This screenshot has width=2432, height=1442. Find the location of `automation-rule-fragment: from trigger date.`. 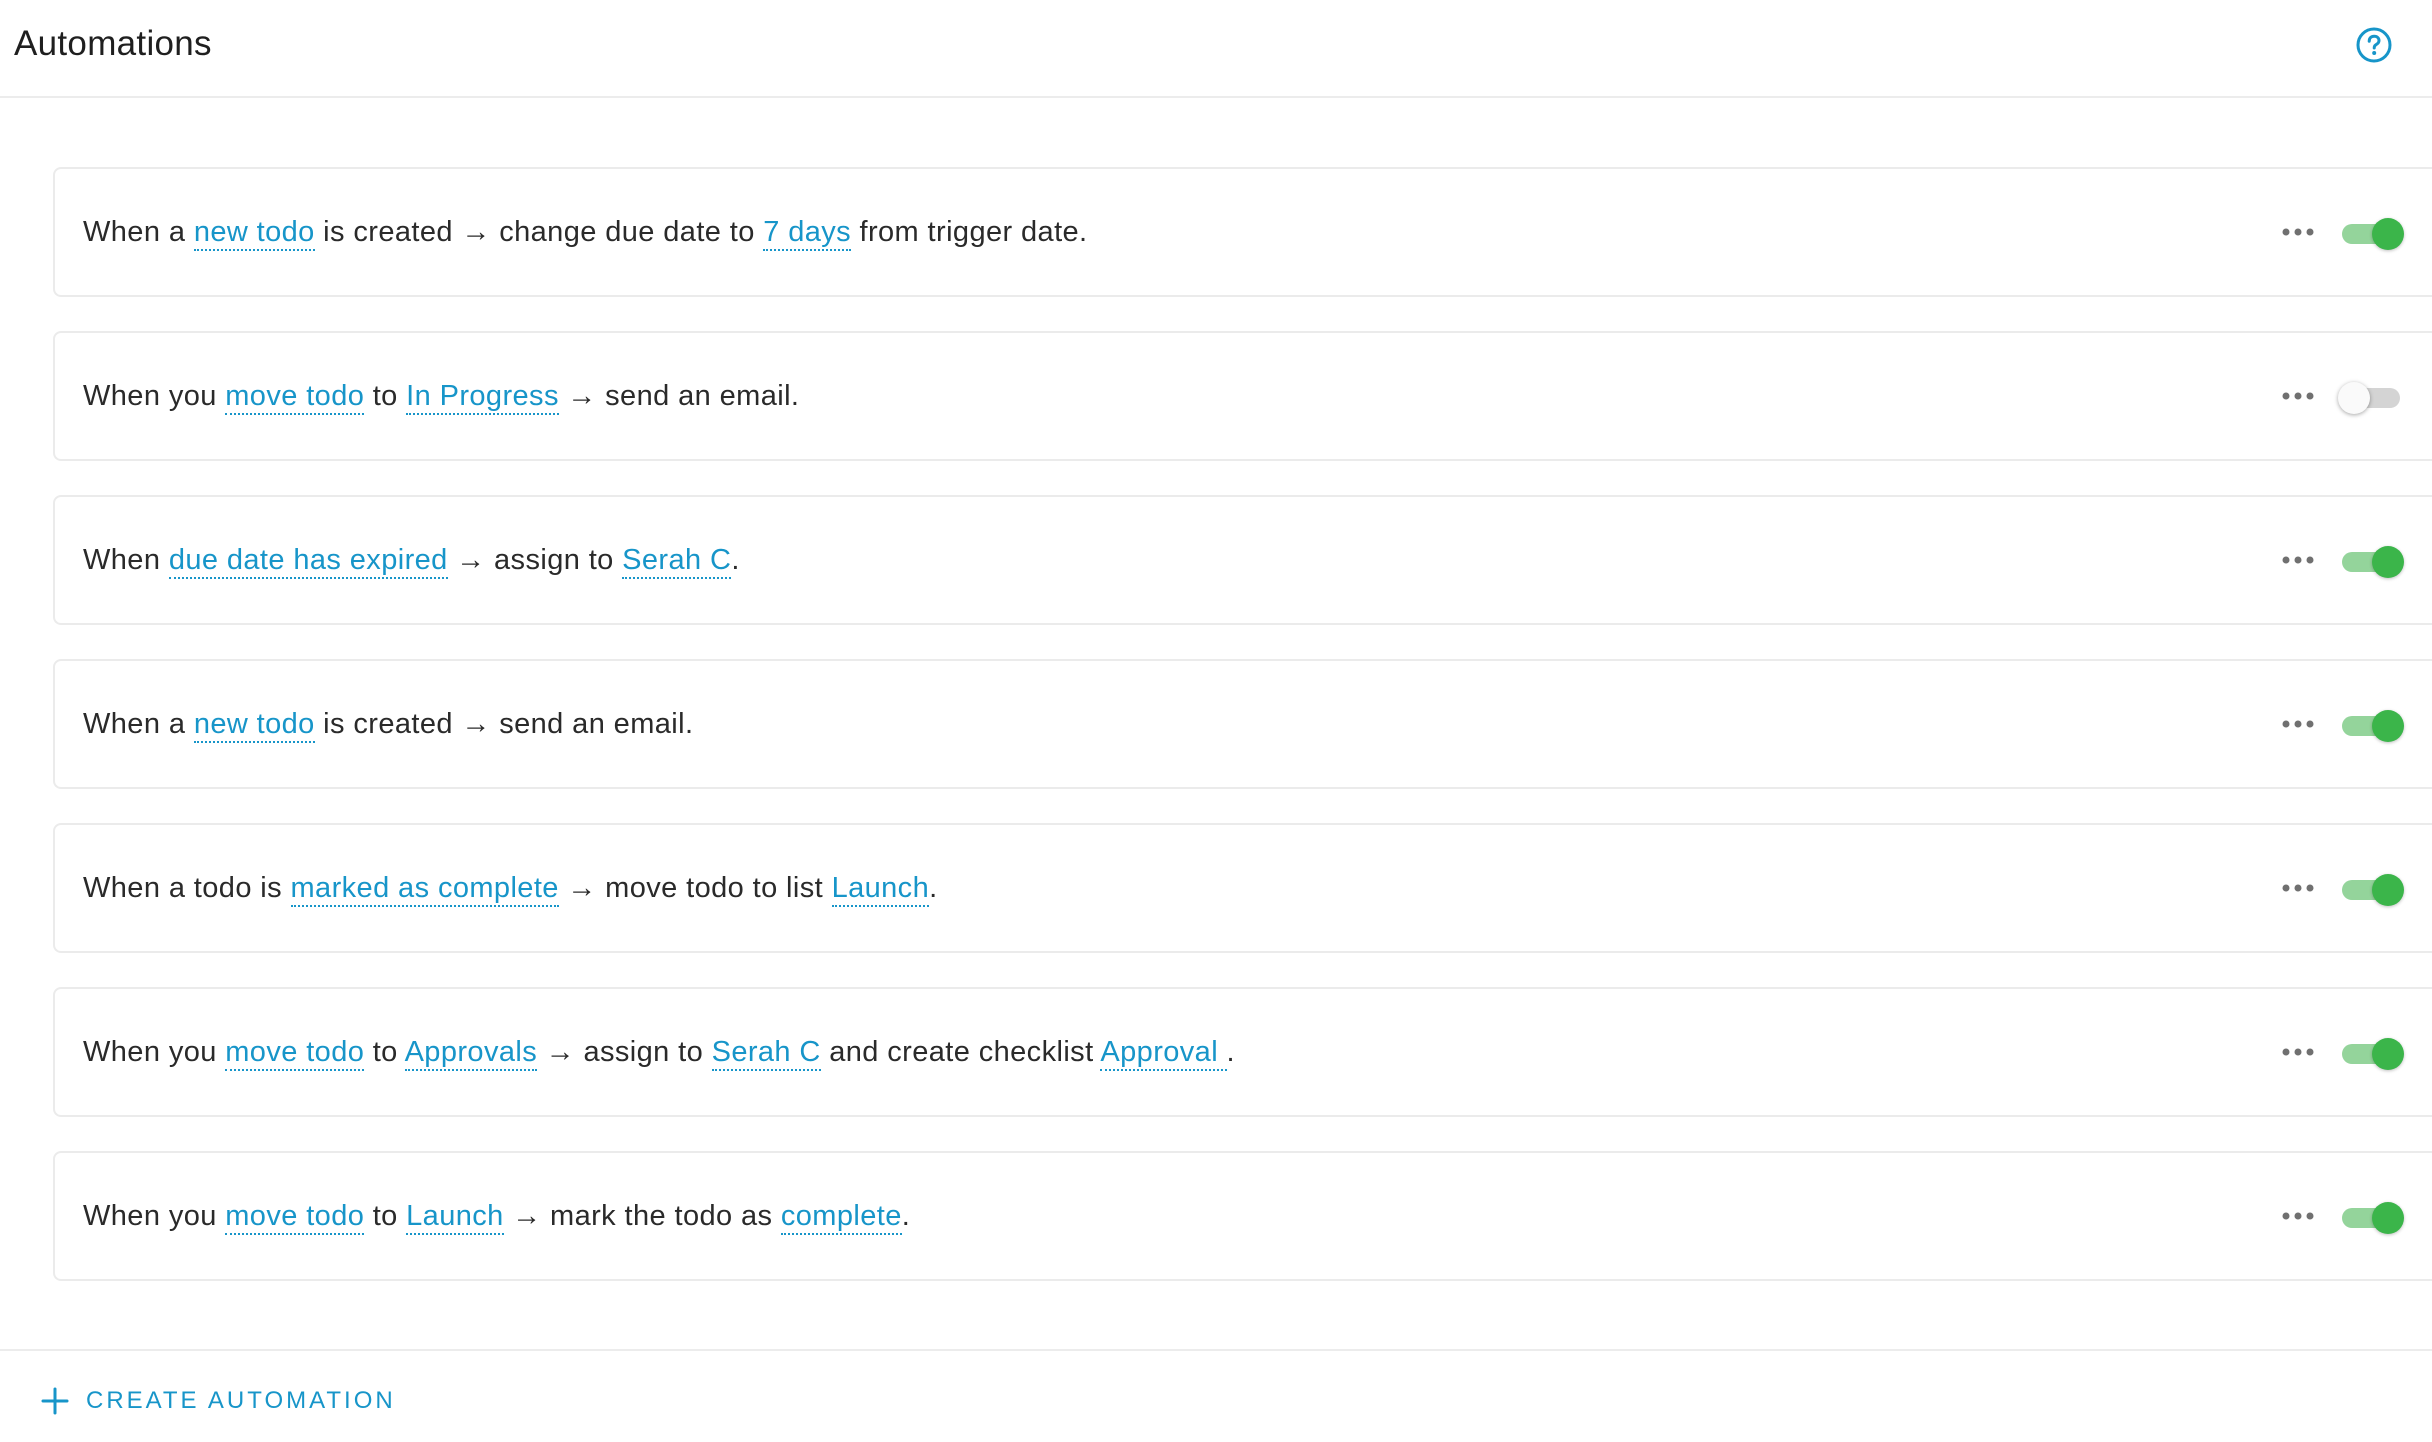

automation-rule-fragment: from trigger date. is located at coordinates (969, 232).